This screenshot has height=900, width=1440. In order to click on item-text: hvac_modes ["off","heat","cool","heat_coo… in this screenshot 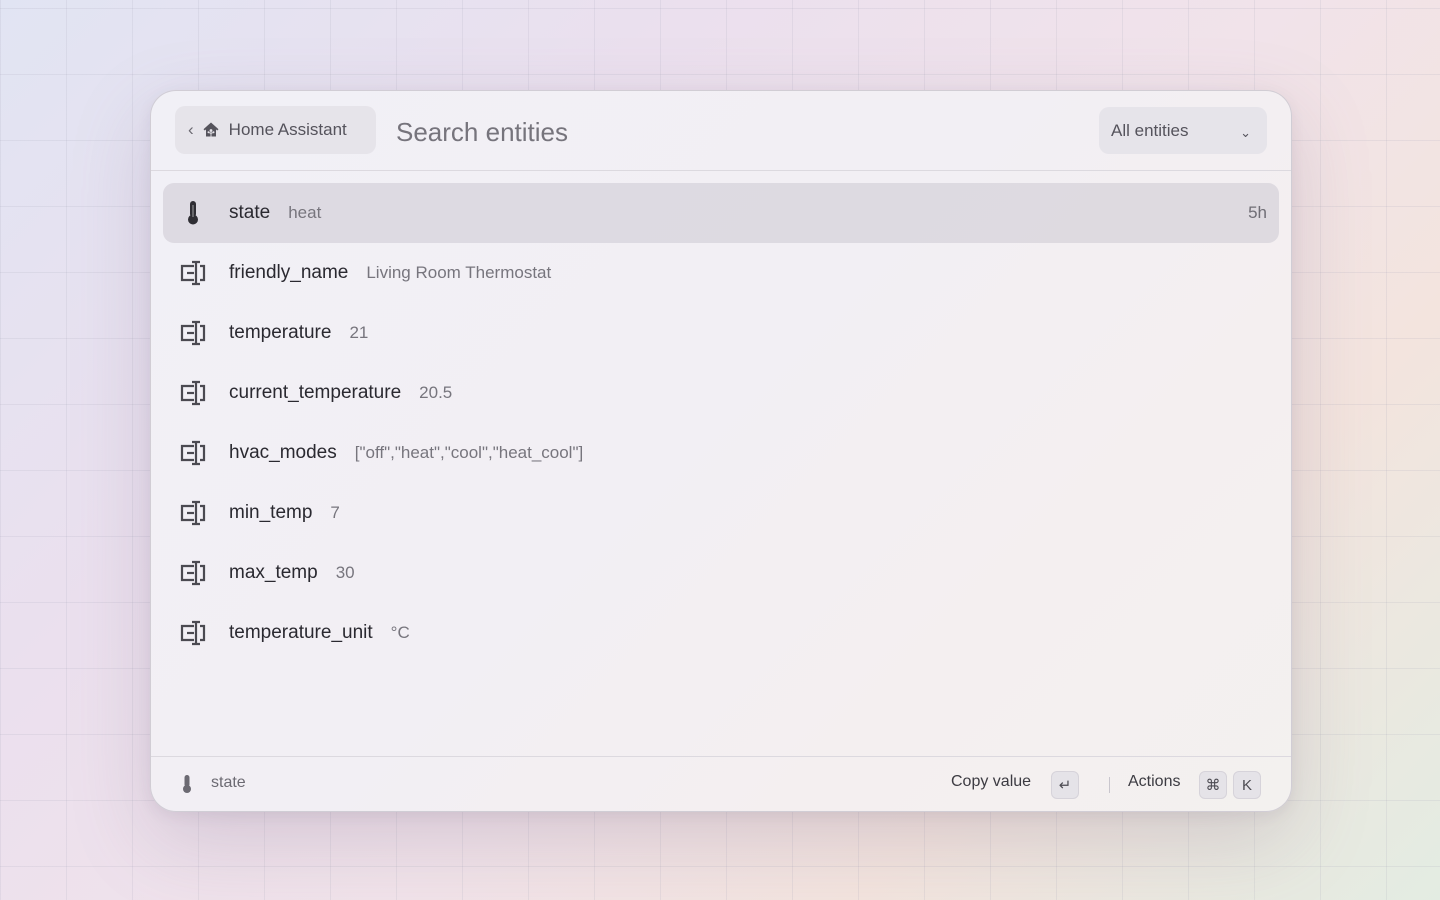, I will do `click(406, 453)`.